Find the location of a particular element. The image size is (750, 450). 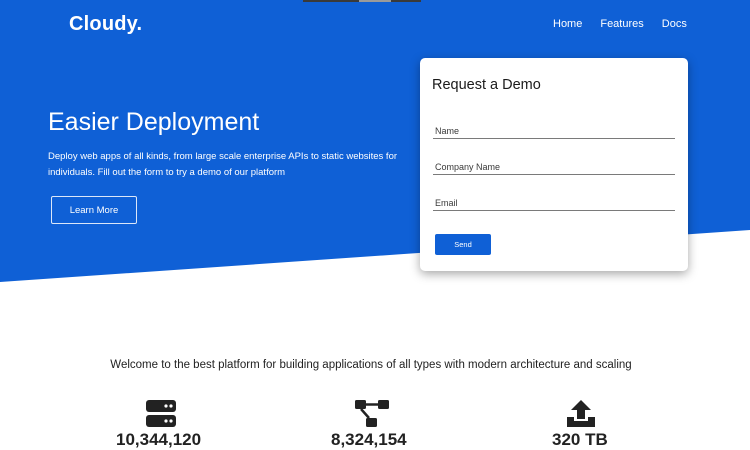

demo-form-title: Request a Demo is located at coordinates (486, 85).